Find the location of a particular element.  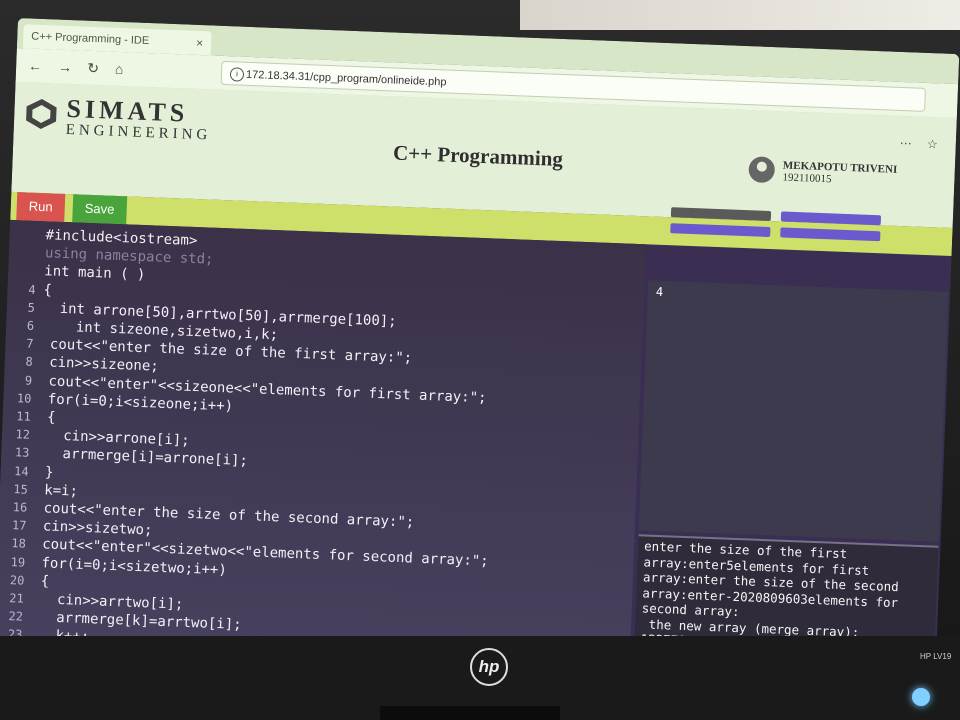

code-text: int main ( ) is located at coordinates (94, 273).